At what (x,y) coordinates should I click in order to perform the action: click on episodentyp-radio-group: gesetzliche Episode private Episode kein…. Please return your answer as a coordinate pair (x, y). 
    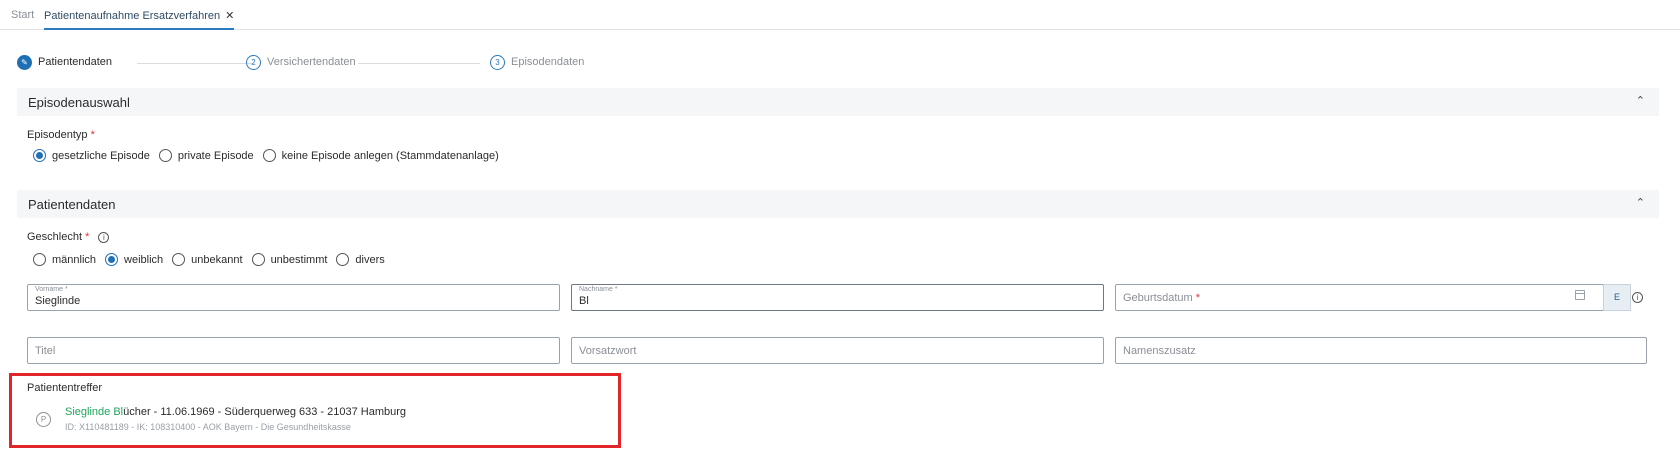
    Looking at the image, I should click on (270, 155).